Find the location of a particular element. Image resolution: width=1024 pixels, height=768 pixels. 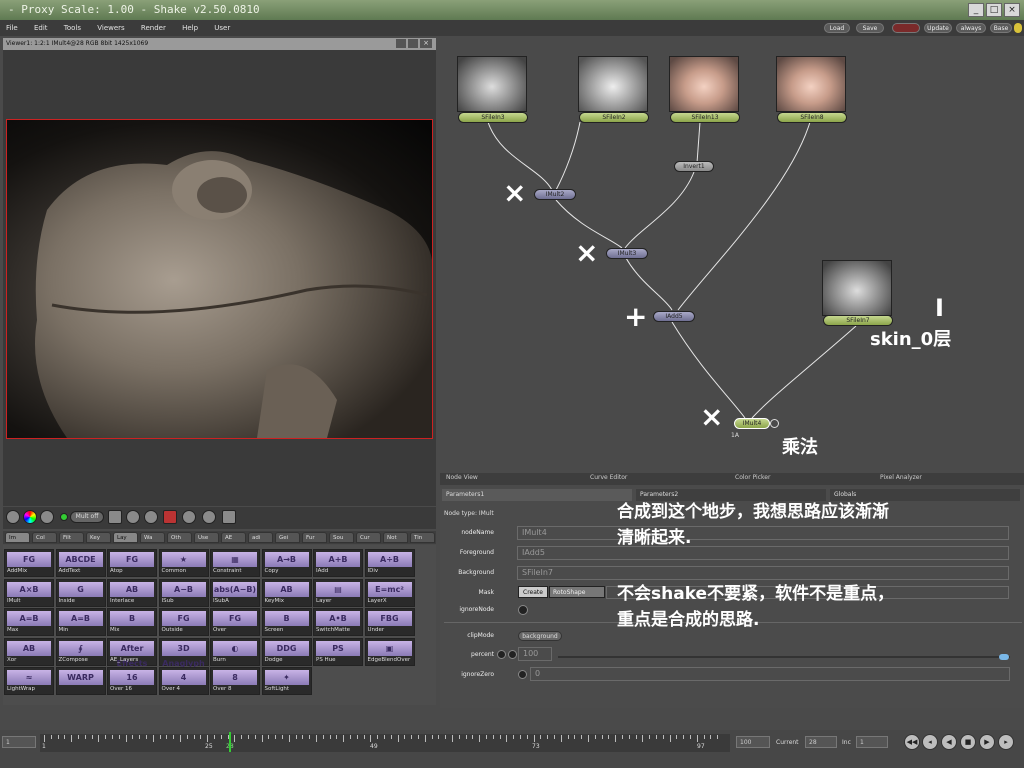

sfilein8-node: SFileIn8 is located at coordinates (812, 117).